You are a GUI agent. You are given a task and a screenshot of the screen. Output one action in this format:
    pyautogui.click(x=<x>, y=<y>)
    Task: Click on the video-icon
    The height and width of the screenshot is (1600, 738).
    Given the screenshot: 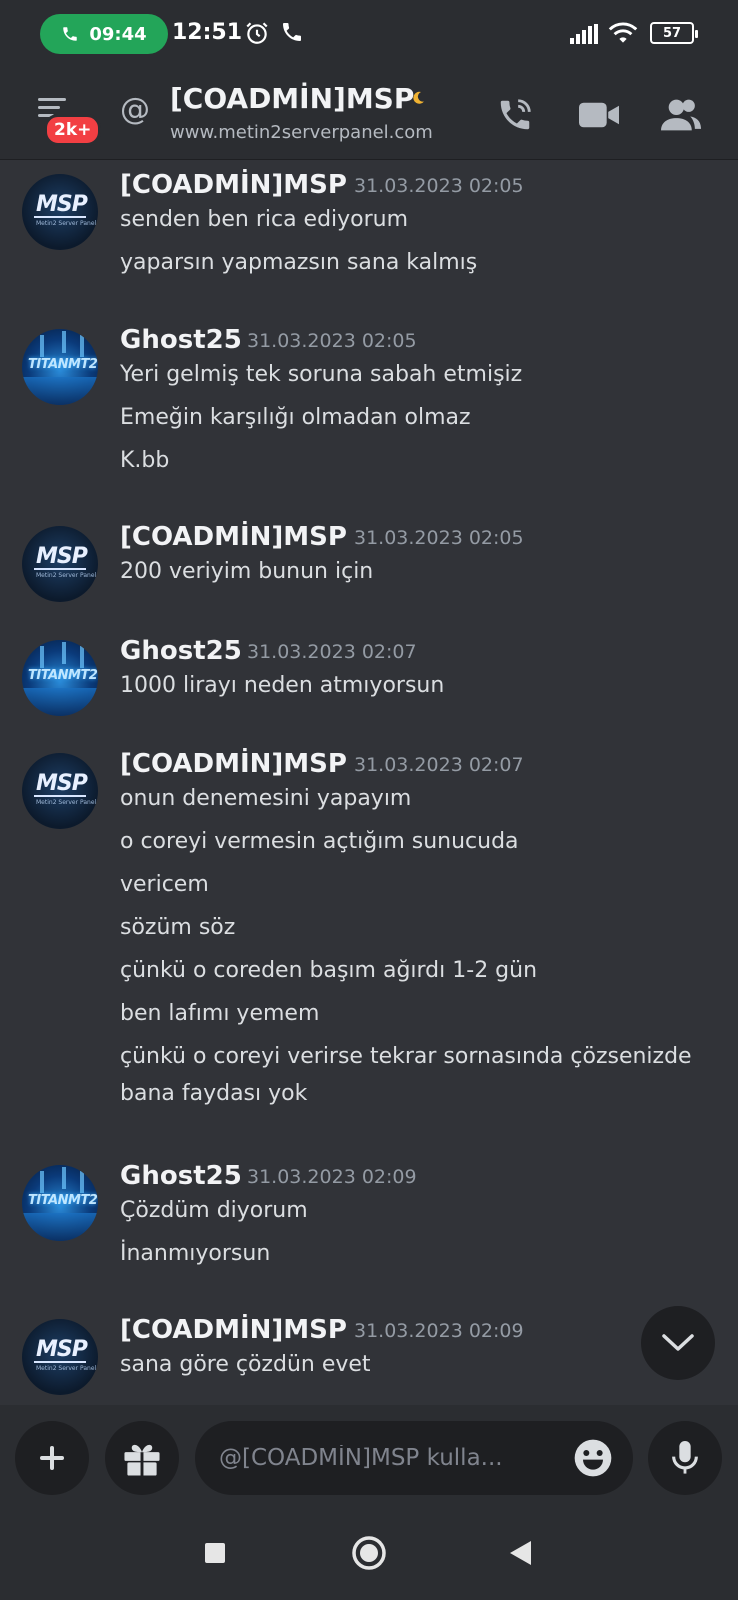 What is the action you would take?
    pyautogui.click(x=599, y=115)
    